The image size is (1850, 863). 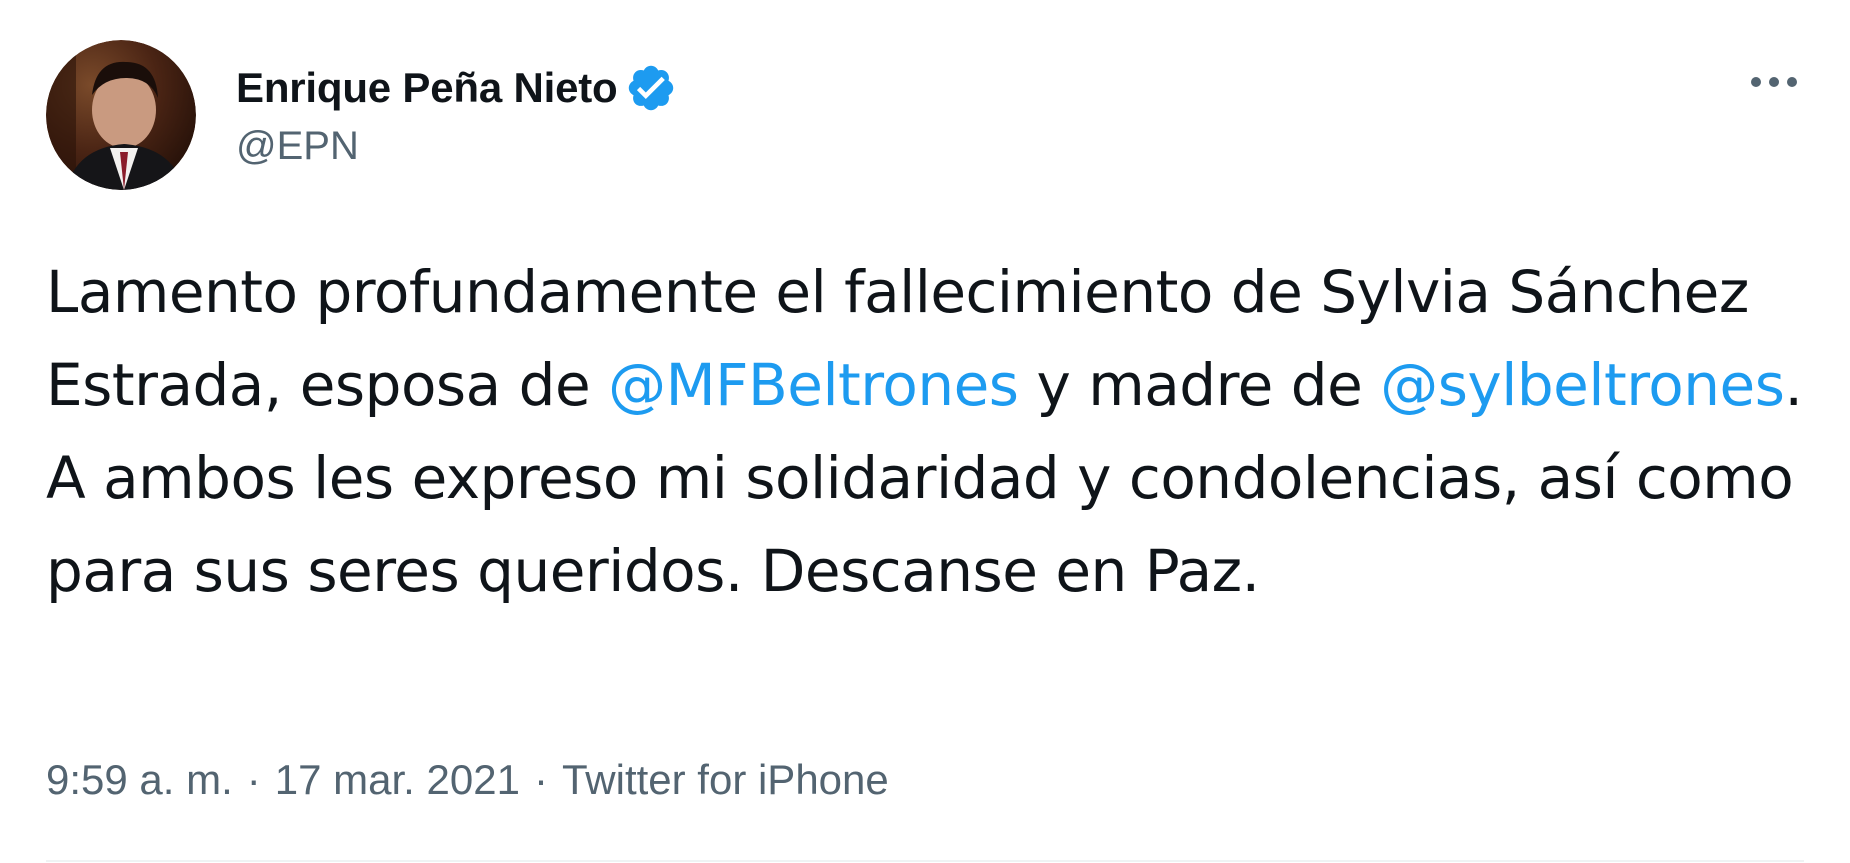 What do you see at coordinates (397, 780) in the screenshot?
I see `tweet-date: 17 mar. 2021` at bounding box center [397, 780].